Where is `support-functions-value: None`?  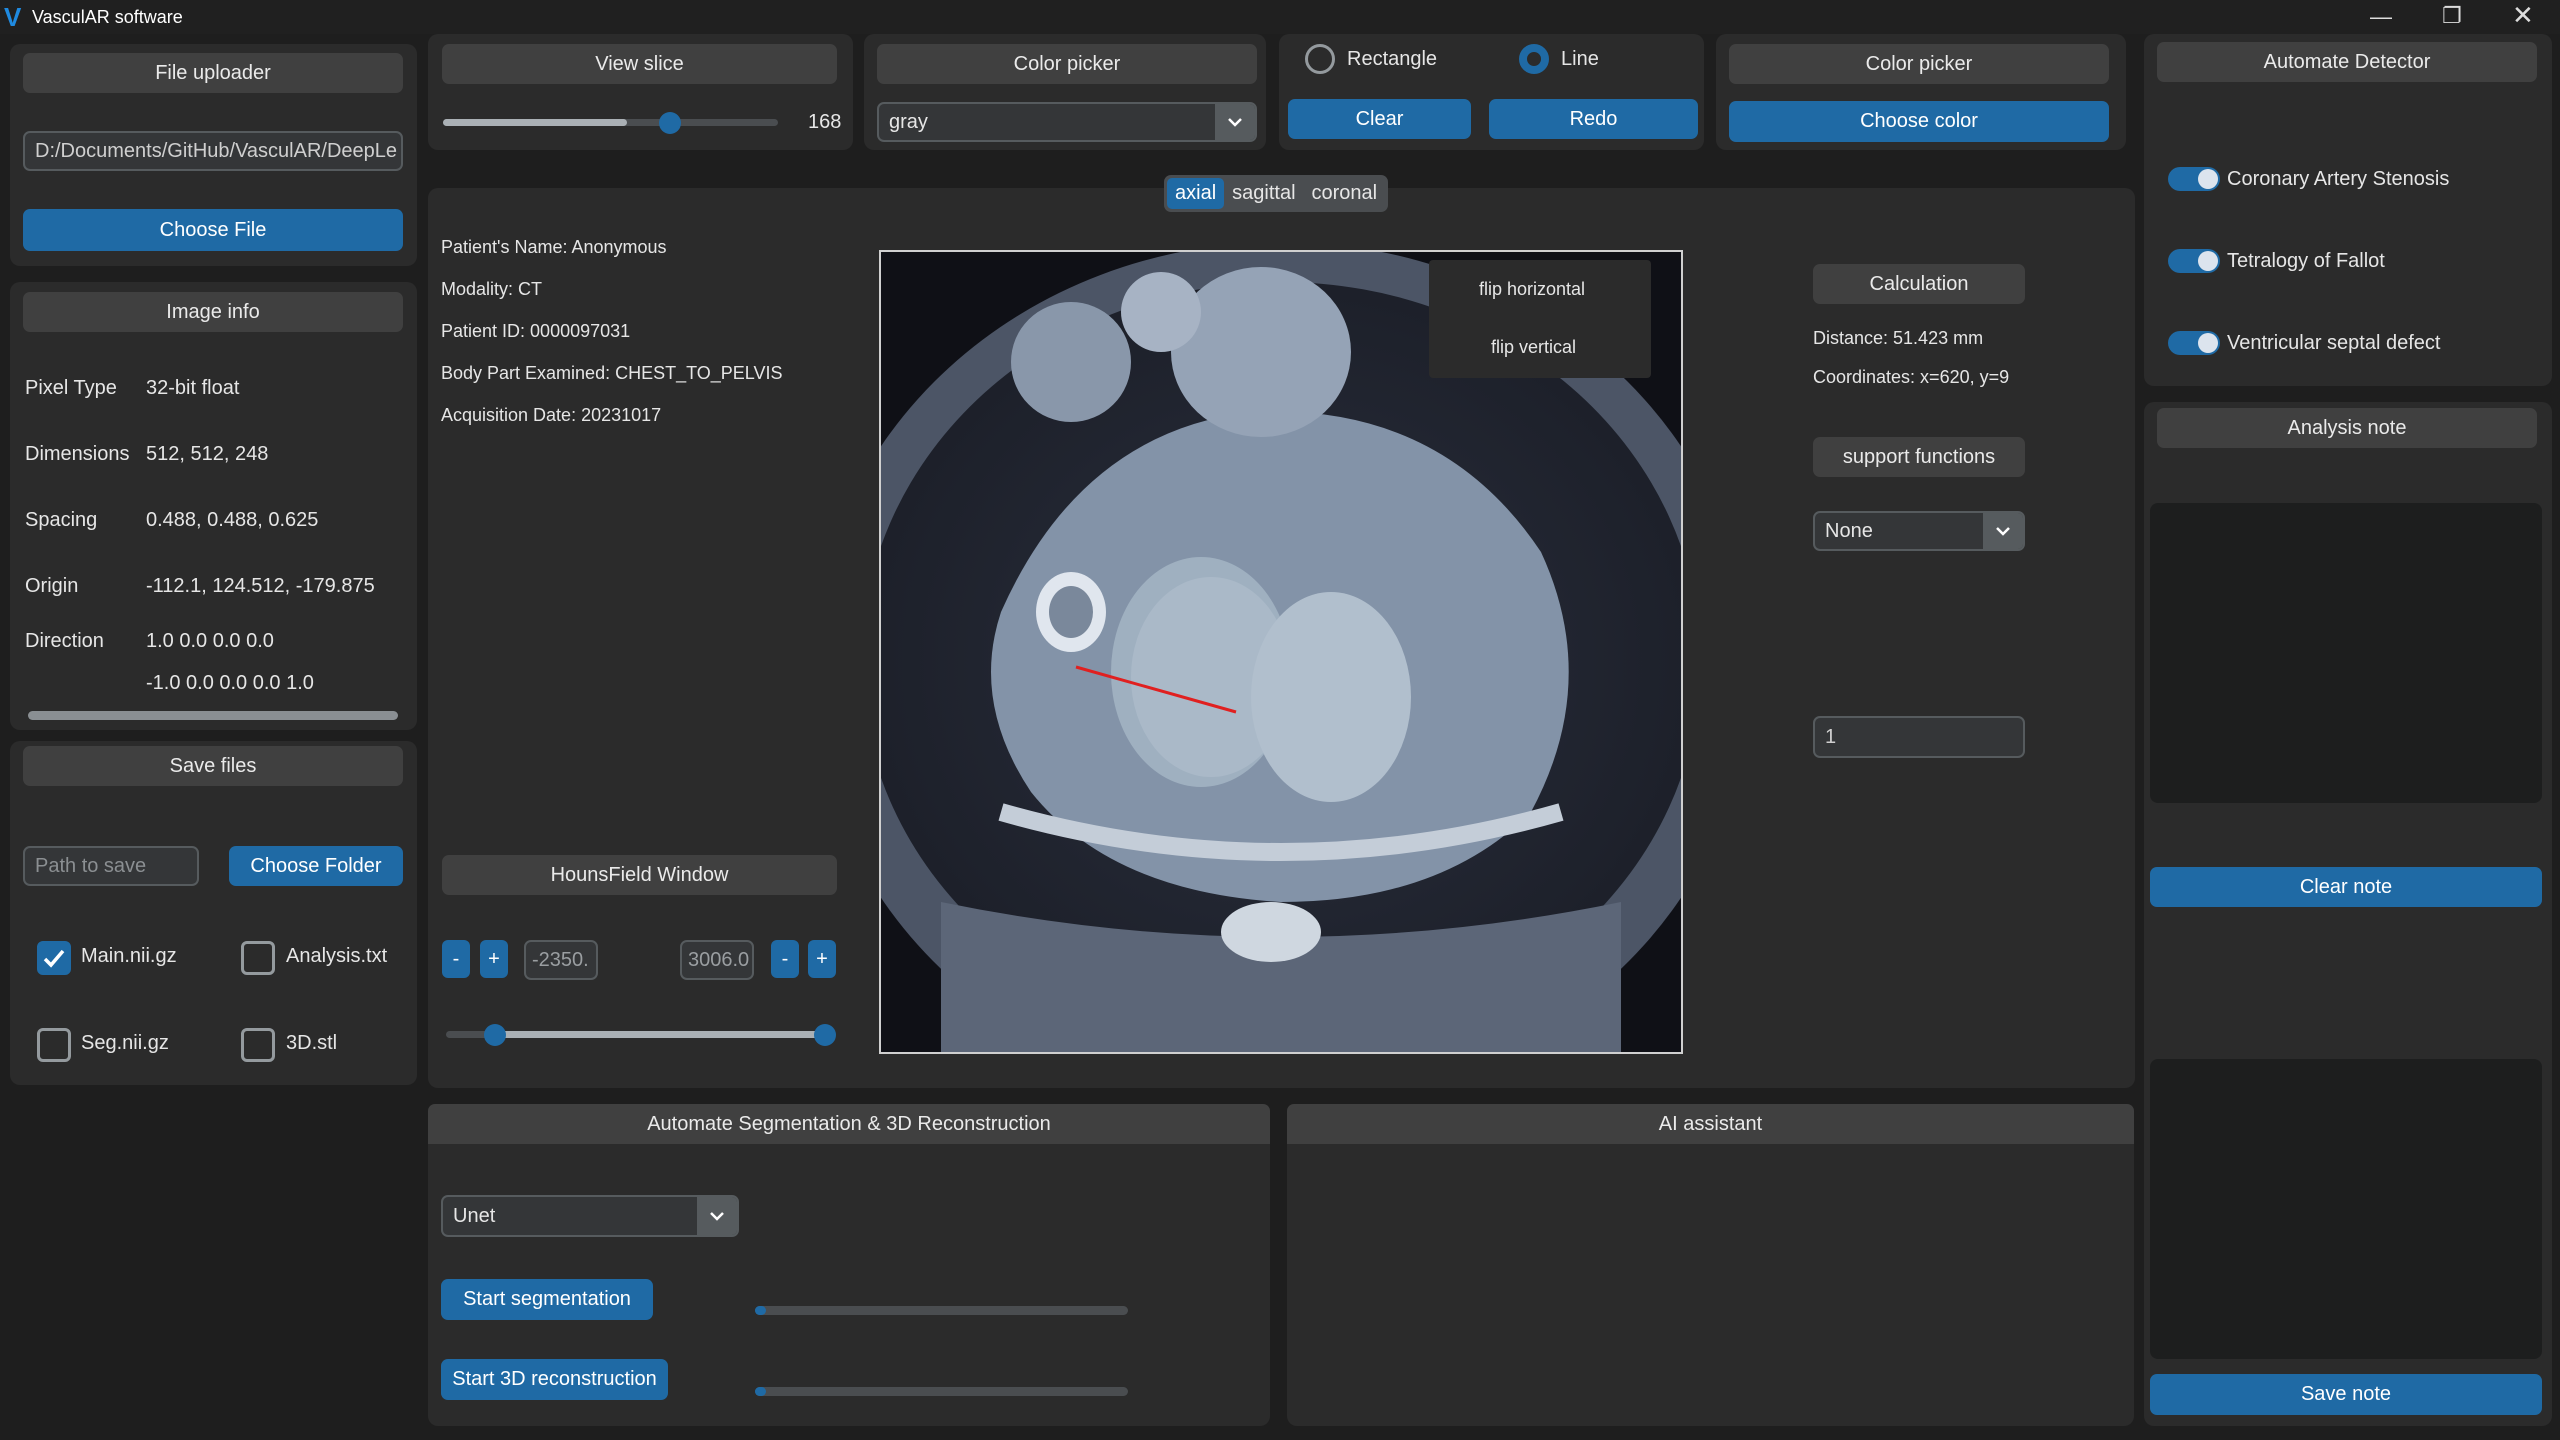 support-functions-value: None is located at coordinates (1849, 530).